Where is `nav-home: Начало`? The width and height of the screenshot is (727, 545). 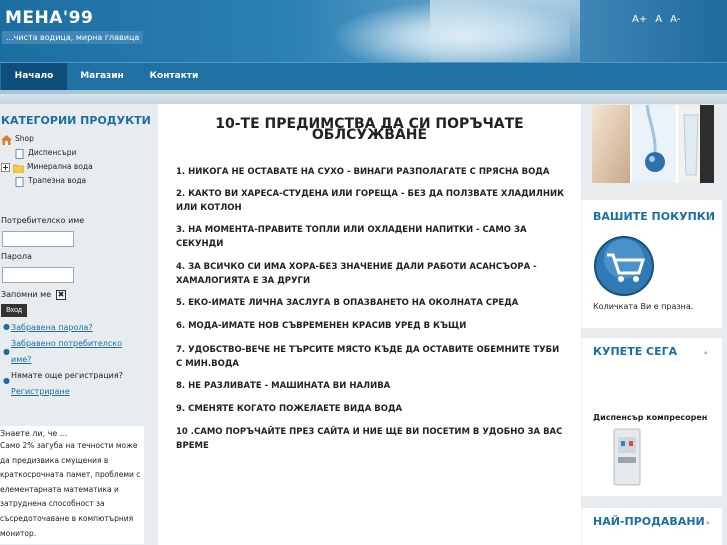
nav-home: Начало is located at coordinates (34, 76).